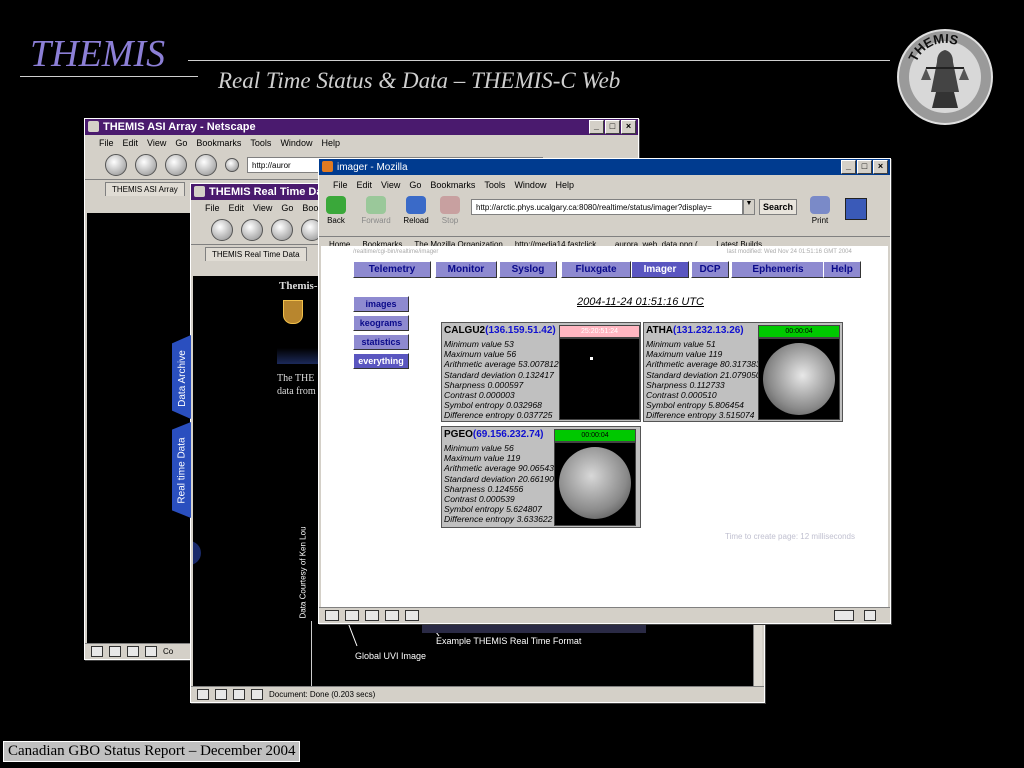  Describe the element at coordinates (749, 207) in the screenshot. I see `url-dropdown-icon: ▼` at that location.